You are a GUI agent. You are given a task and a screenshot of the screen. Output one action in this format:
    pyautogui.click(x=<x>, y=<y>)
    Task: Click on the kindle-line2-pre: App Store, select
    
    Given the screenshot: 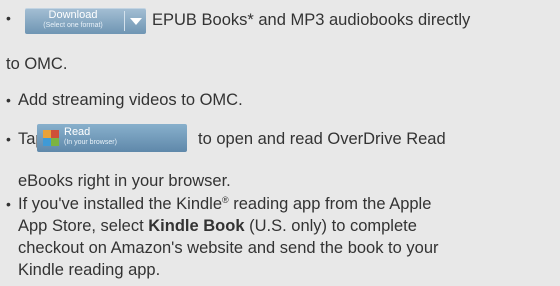 What is the action you would take?
    pyautogui.click(x=83, y=226)
    